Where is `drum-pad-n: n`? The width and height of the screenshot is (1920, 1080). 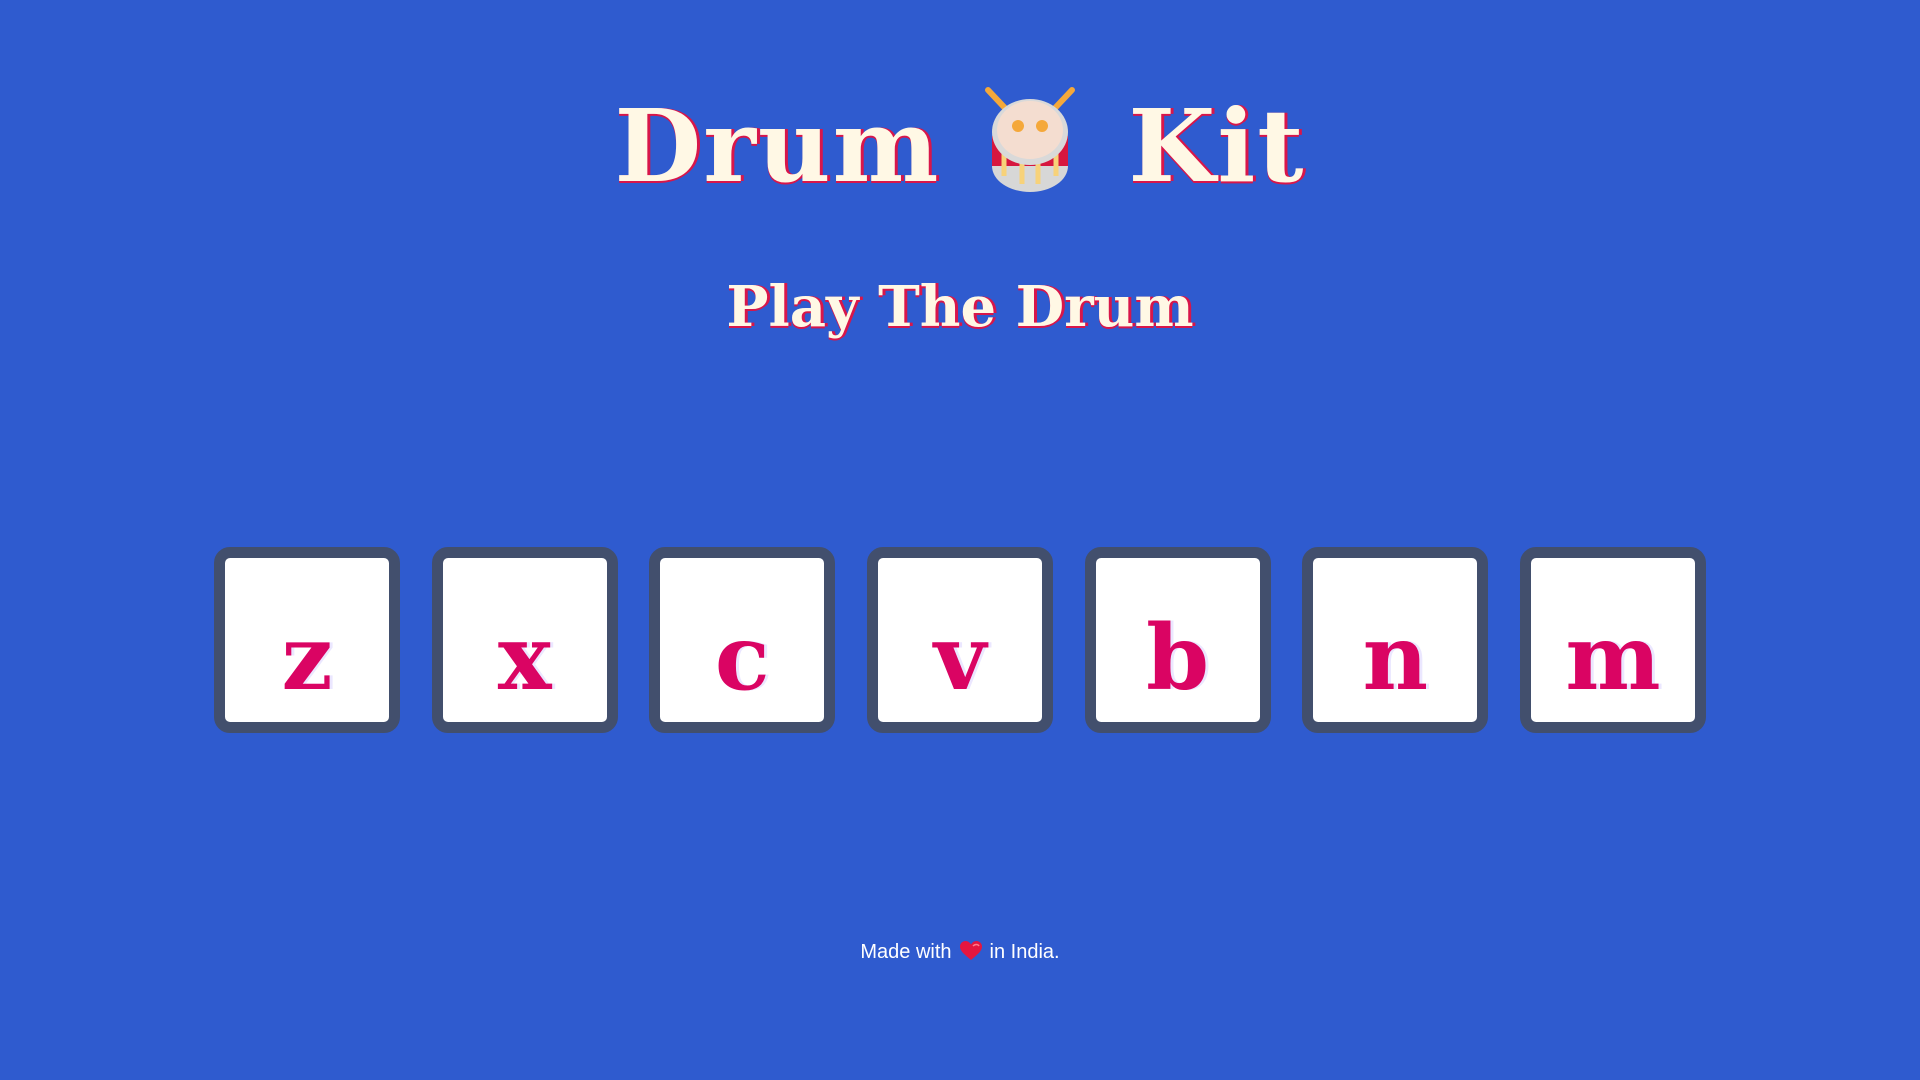 drum-pad-n: n is located at coordinates (1395, 640).